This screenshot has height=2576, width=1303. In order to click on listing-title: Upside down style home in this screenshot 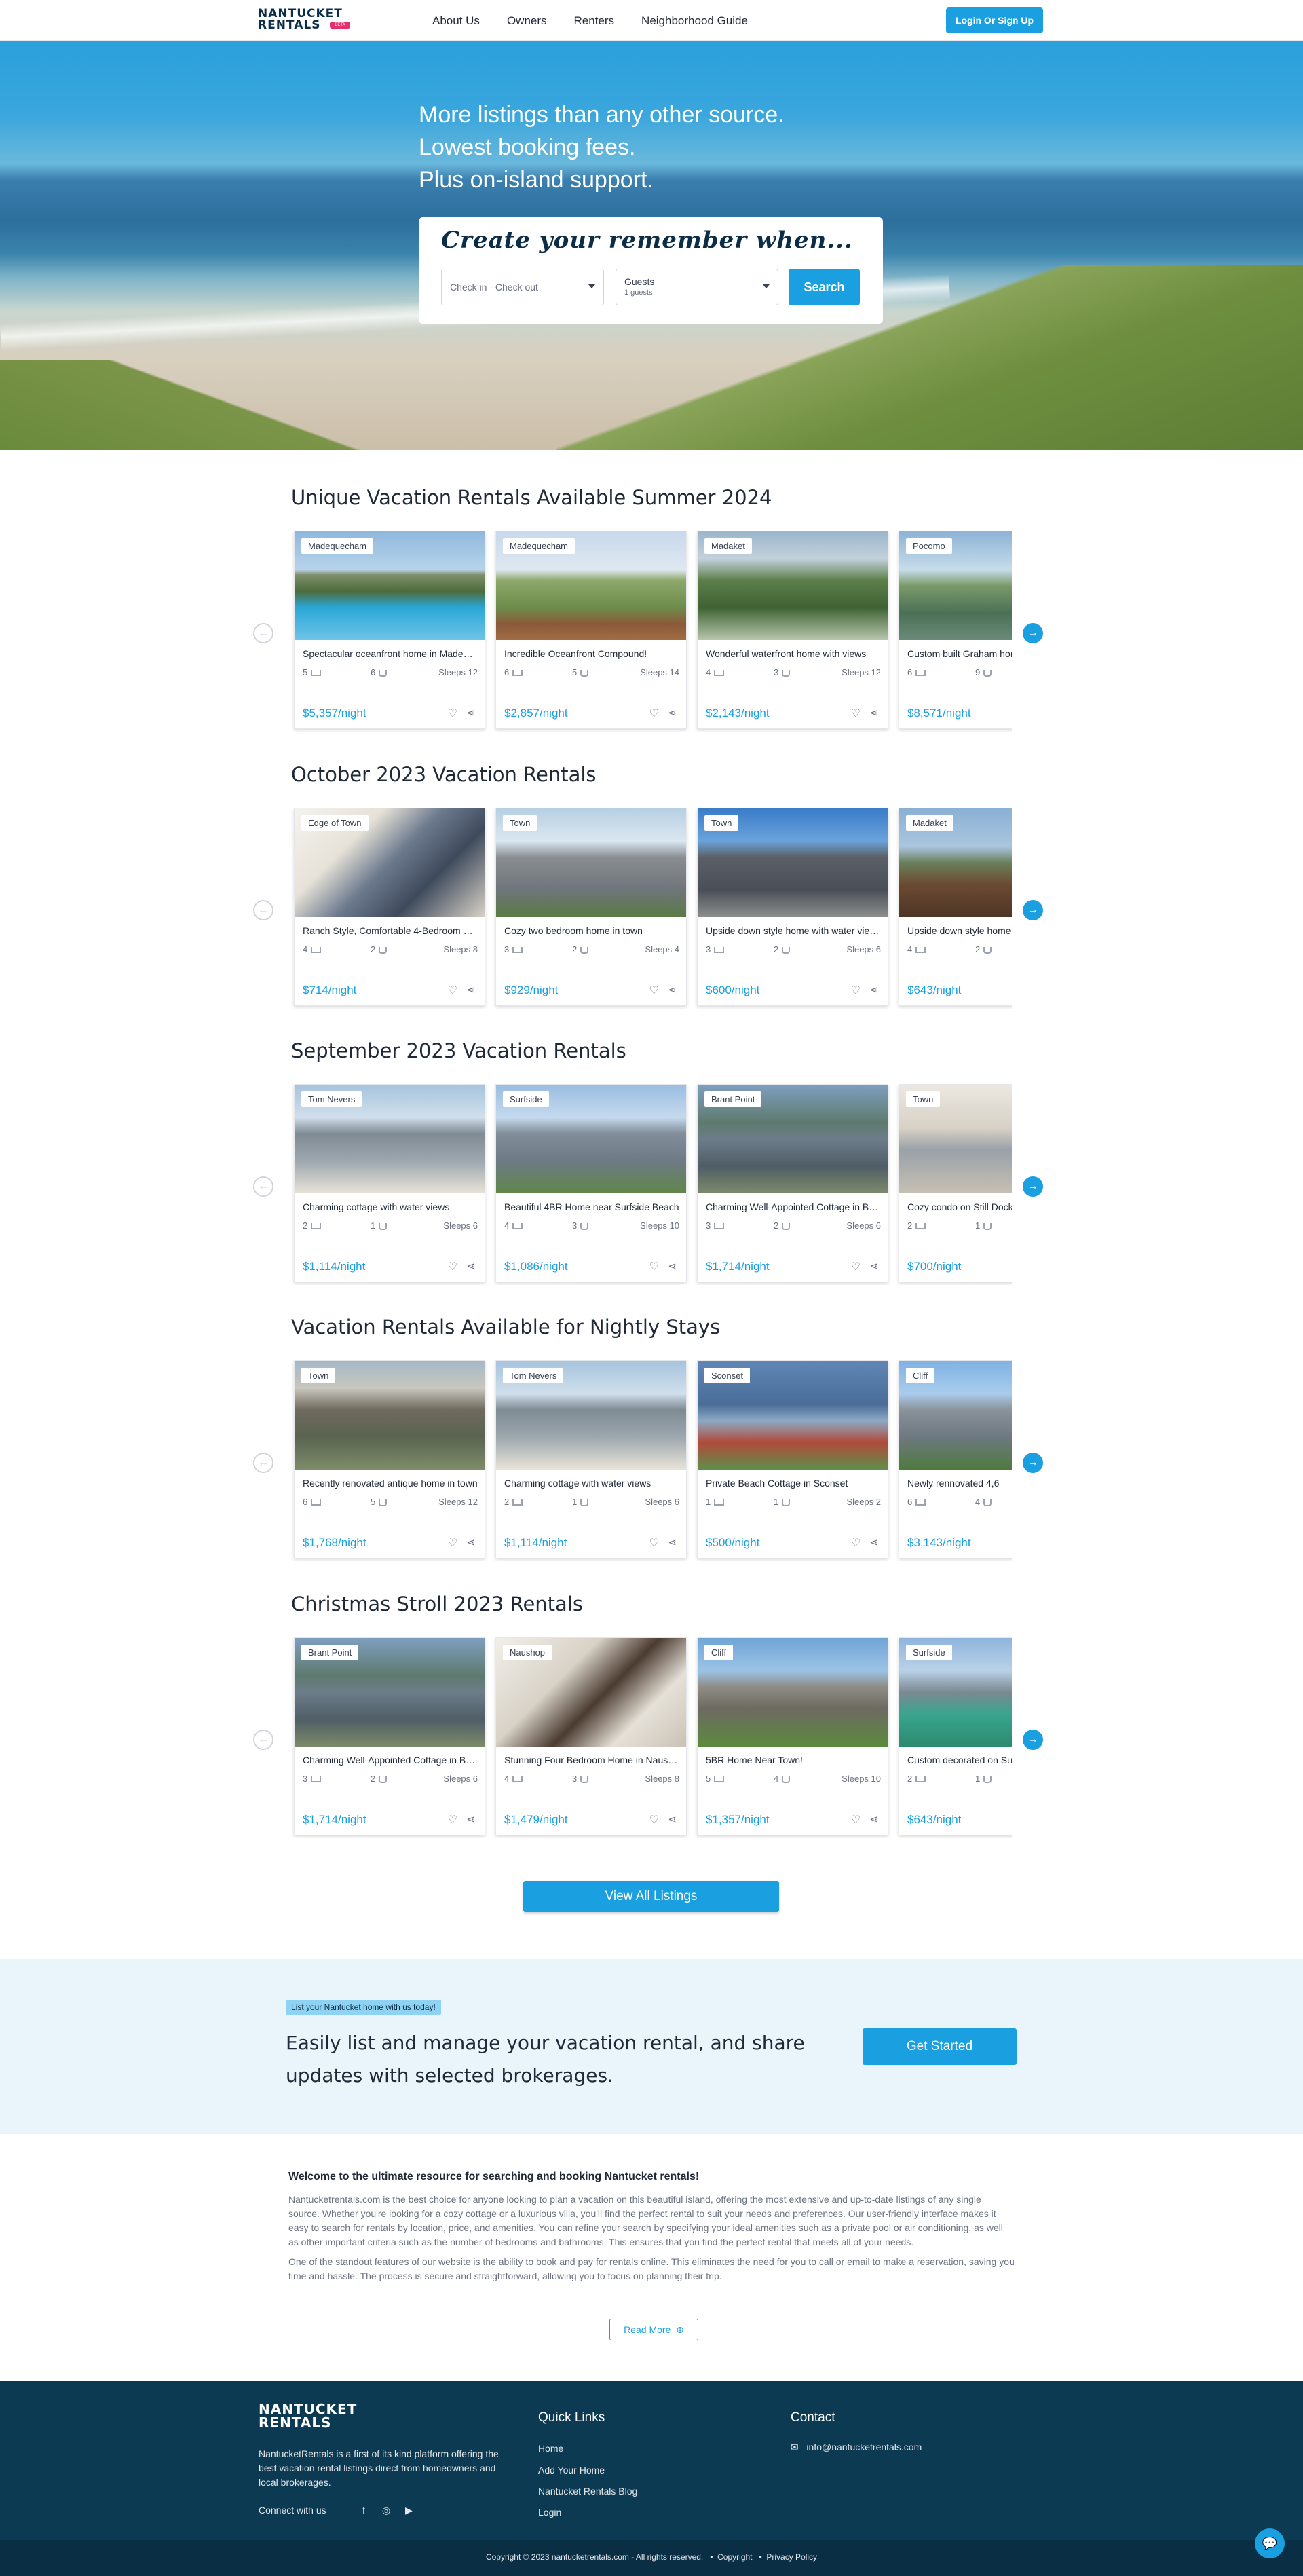, I will do `click(959, 931)`.